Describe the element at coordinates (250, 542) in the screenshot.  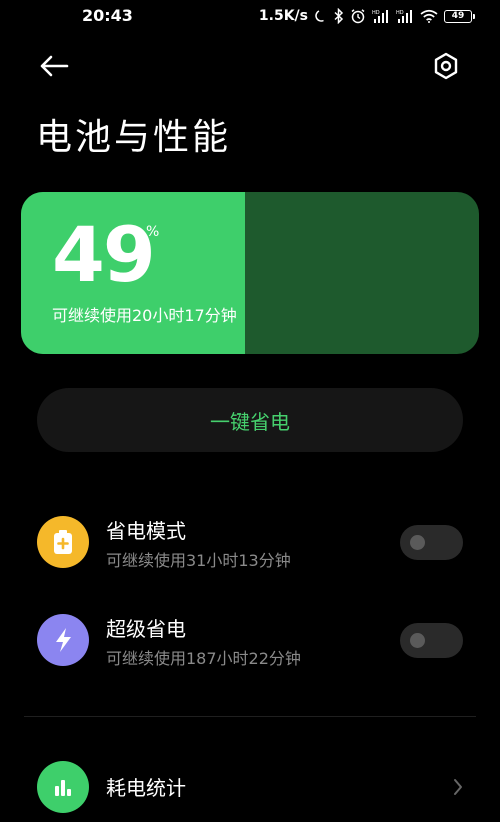
I see `power-saving-mode-row: 省电模式 可继续使用31小时13分钟` at that location.